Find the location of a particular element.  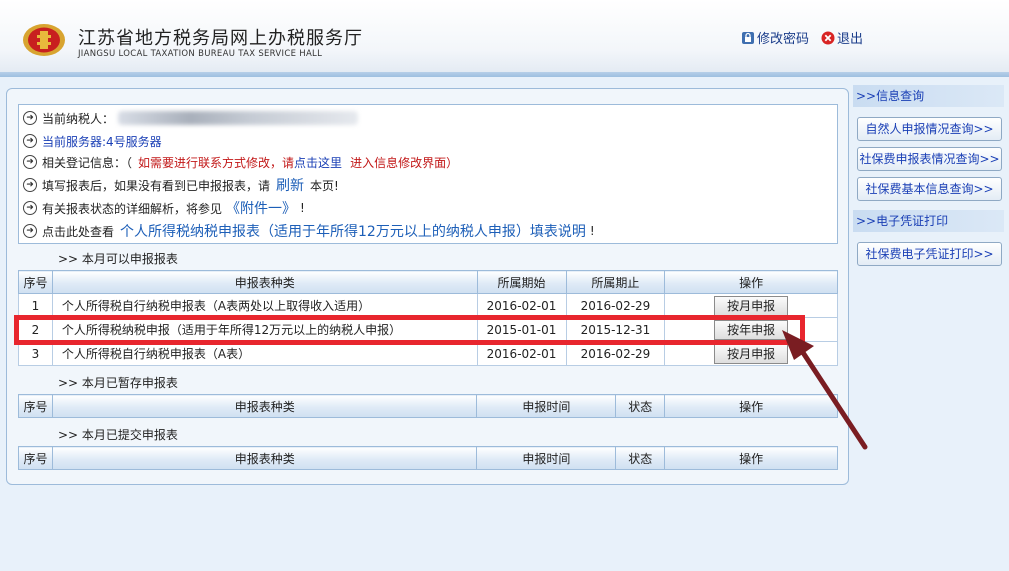

row-form-type: 个人所得税纳税申报（适用于年所得12万元以上的纳税人申报） is located at coordinates (264, 329).